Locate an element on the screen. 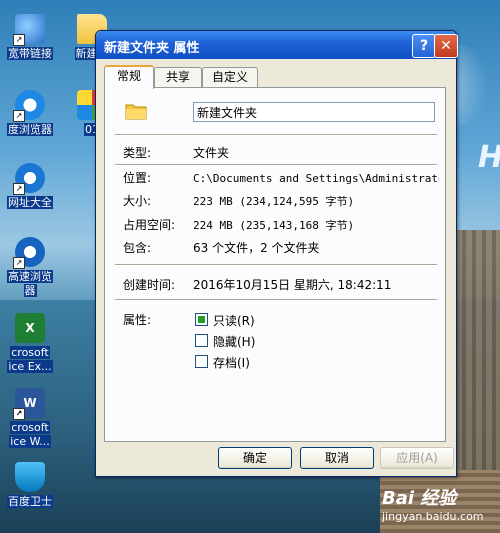 The height and width of the screenshot is (533, 500). window-title: 新建文件夹 属性 is located at coordinates (152, 48).